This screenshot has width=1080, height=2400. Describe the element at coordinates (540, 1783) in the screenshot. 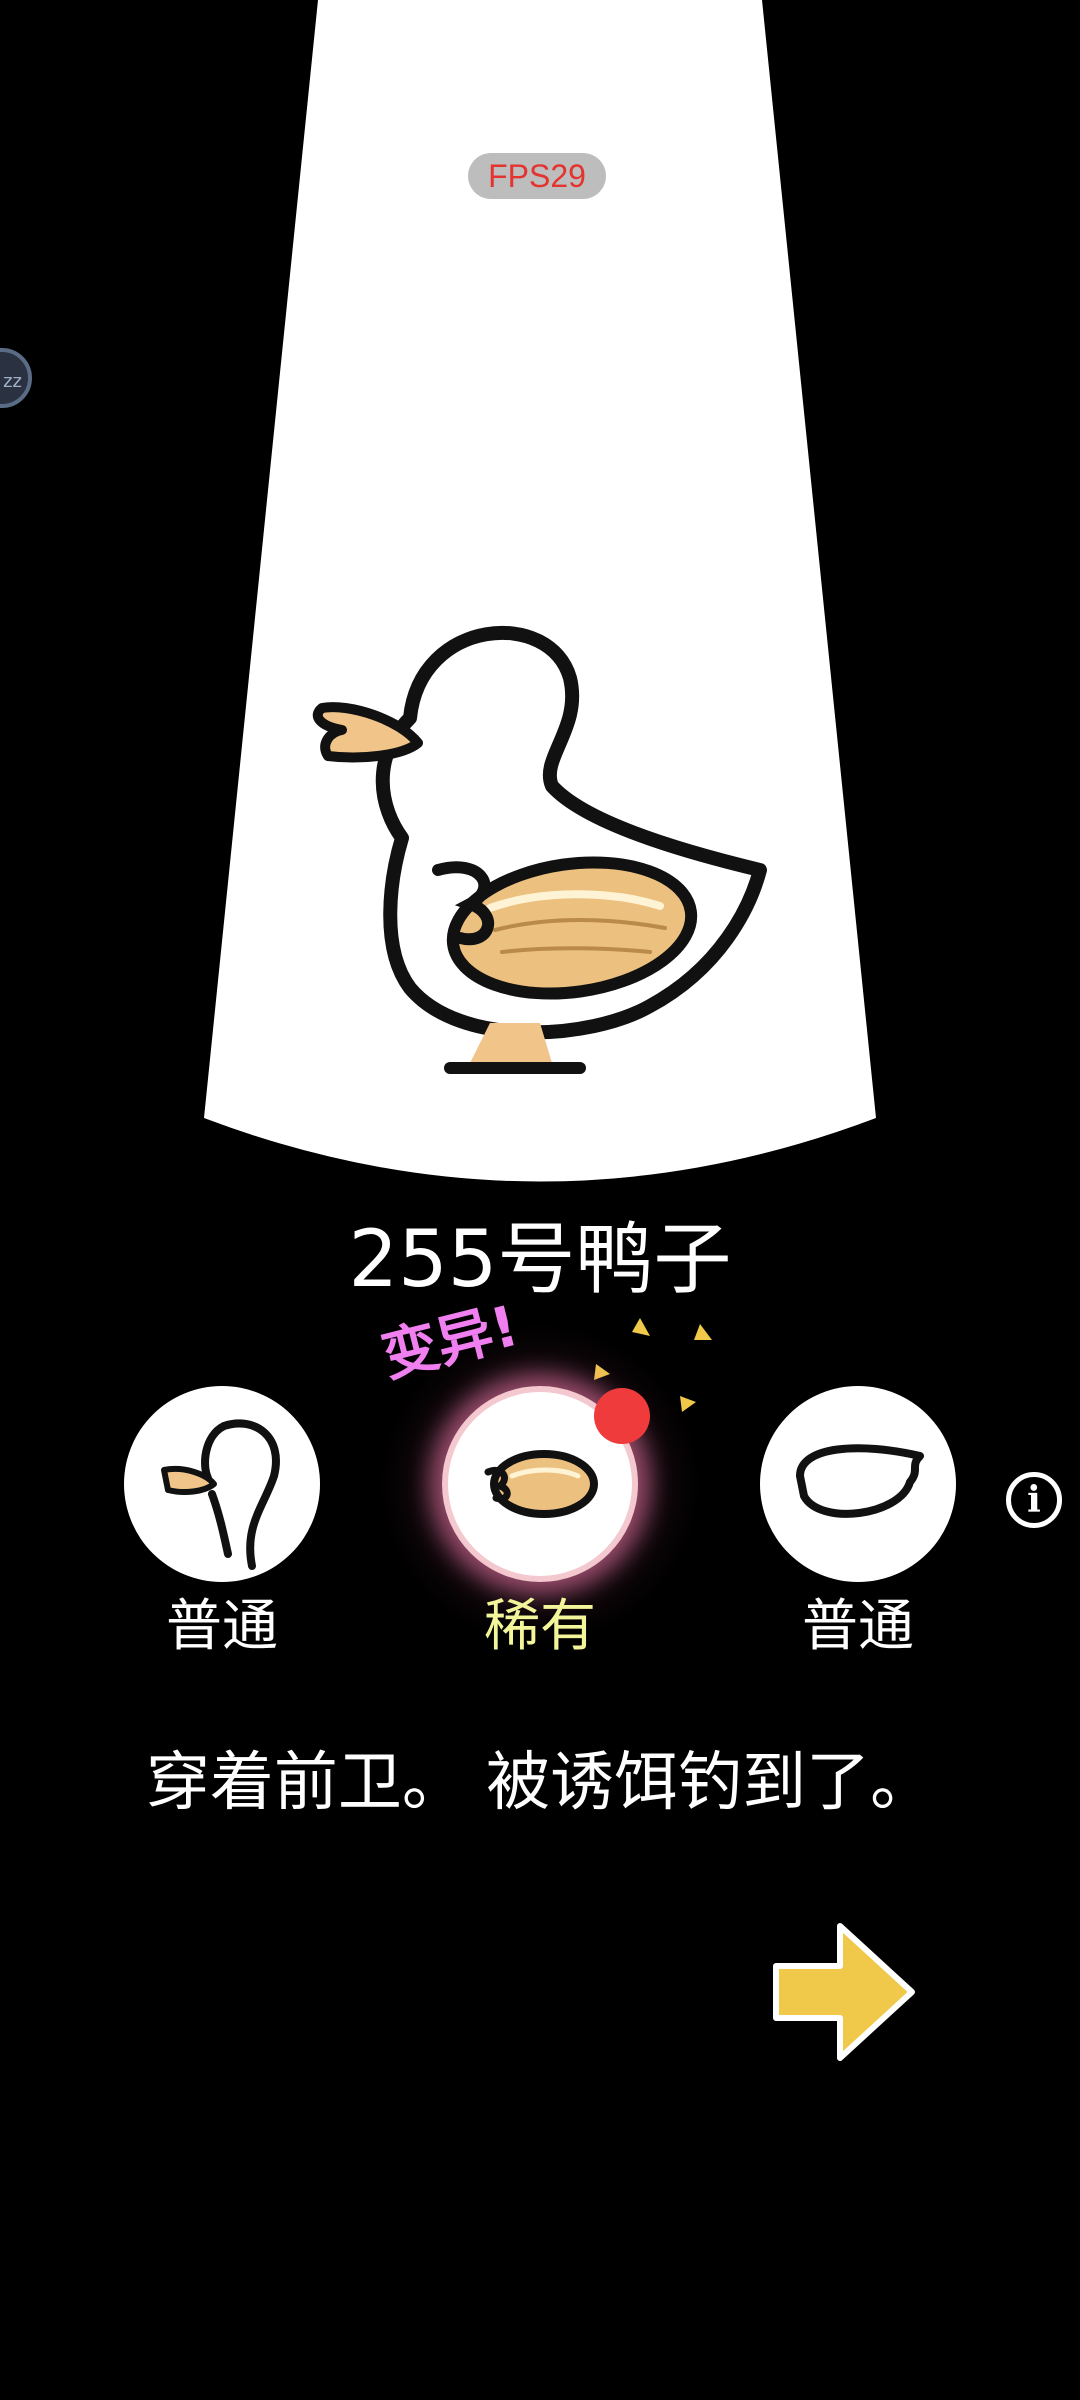

I see `duck-description: 穿着前卫。 被诱饵钓到了。` at that location.